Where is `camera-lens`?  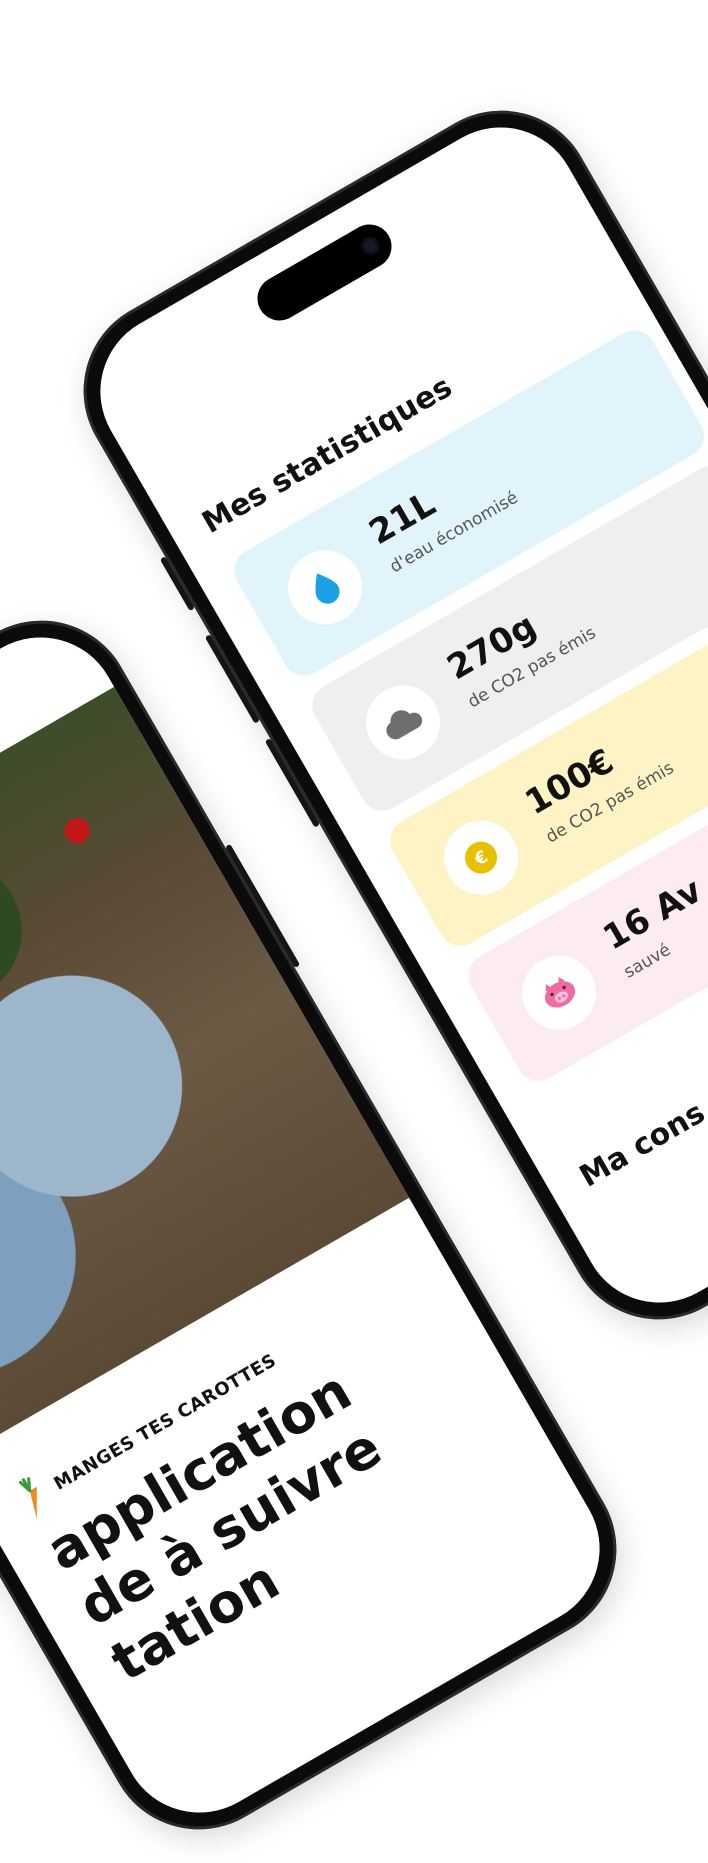 camera-lens is located at coordinates (370, 246).